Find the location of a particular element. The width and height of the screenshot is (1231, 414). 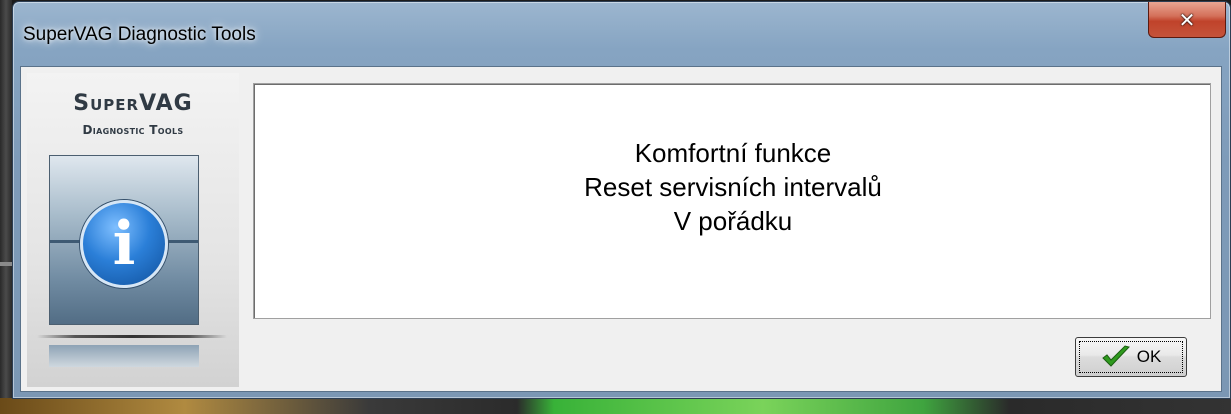

close-icon: ✕ is located at coordinates (1187, 19).